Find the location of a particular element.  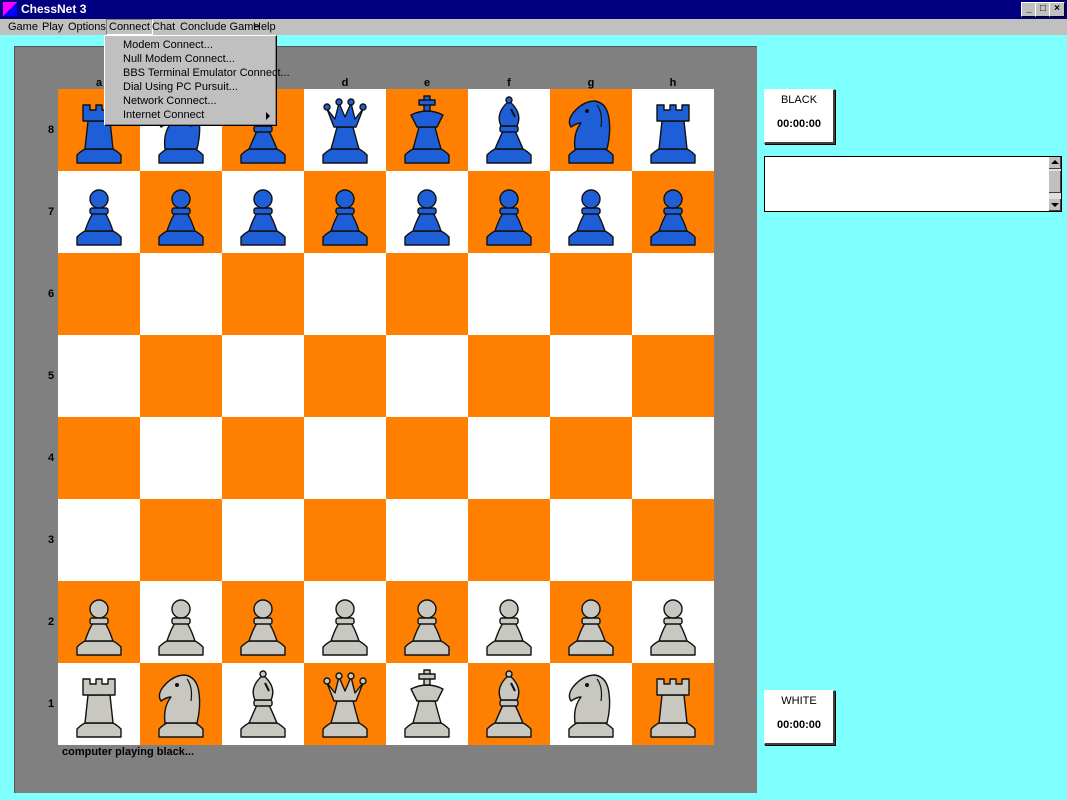

rank-label-7: 7 is located at coordinates (51, 212).